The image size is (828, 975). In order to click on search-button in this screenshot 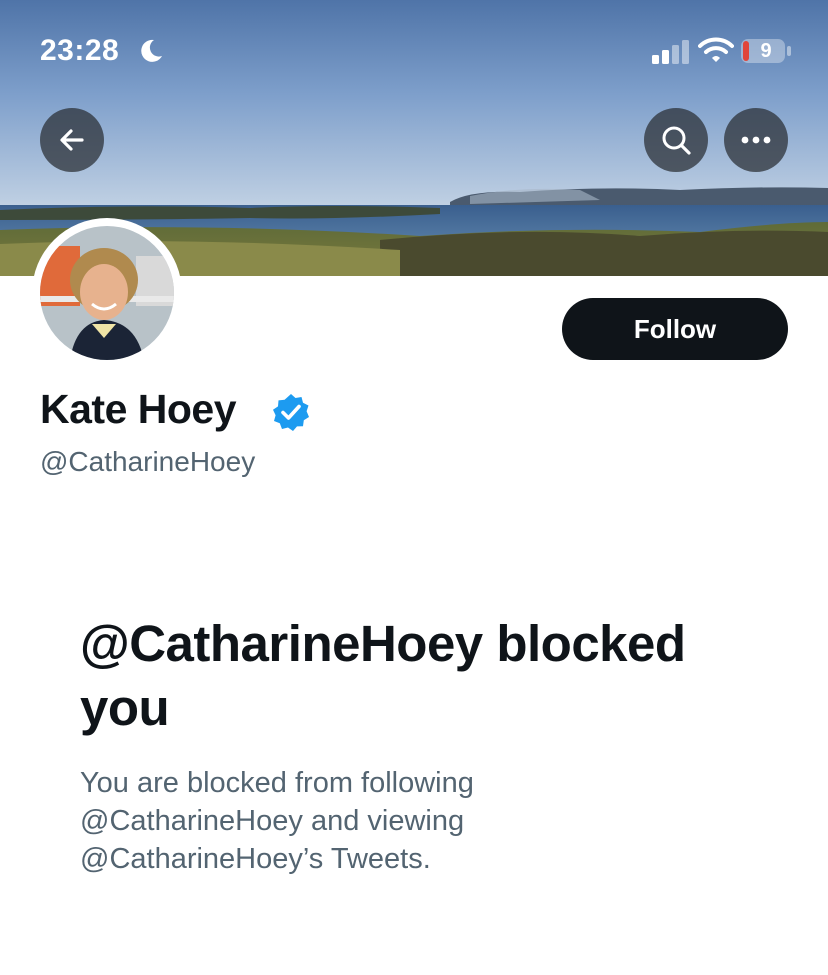, I will do `click(676, 140)`.